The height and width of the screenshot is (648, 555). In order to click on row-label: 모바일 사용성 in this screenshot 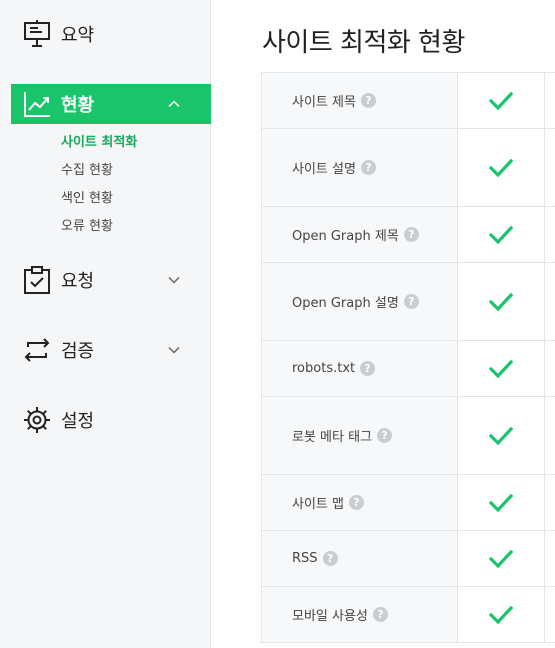, I will do `click(330, 616)`.